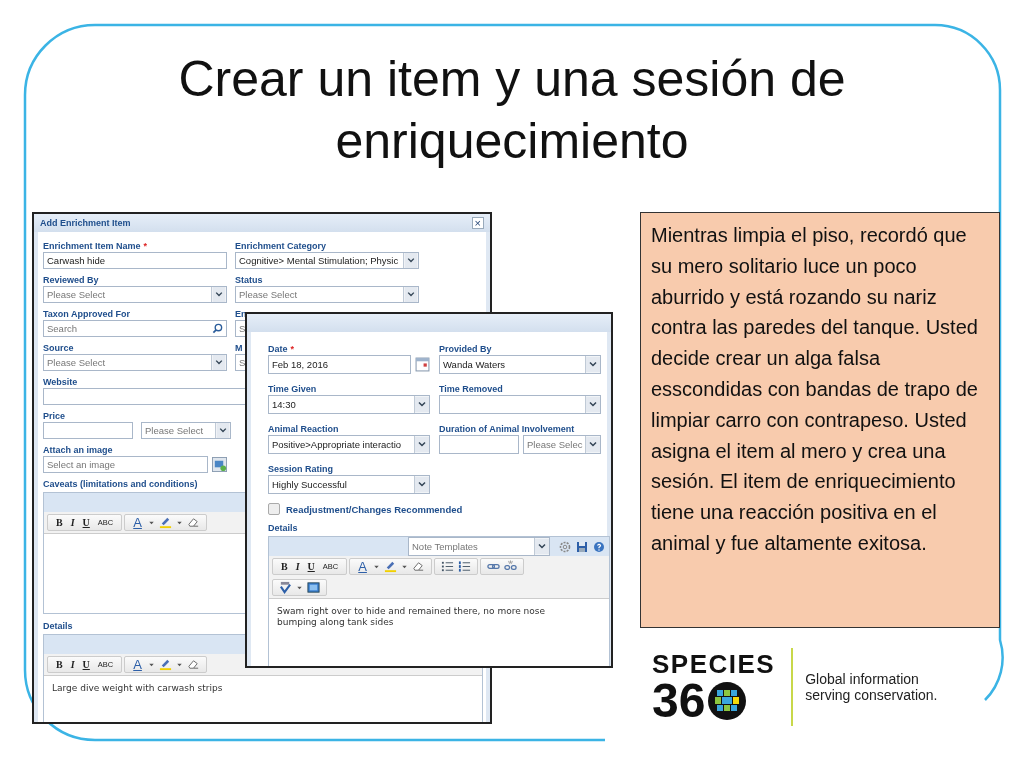 This screenshot has height=768, width=1024. Describe the element at coordinates (300, 469) in the screenshot. I see `field-label: Session Rating` at that location.